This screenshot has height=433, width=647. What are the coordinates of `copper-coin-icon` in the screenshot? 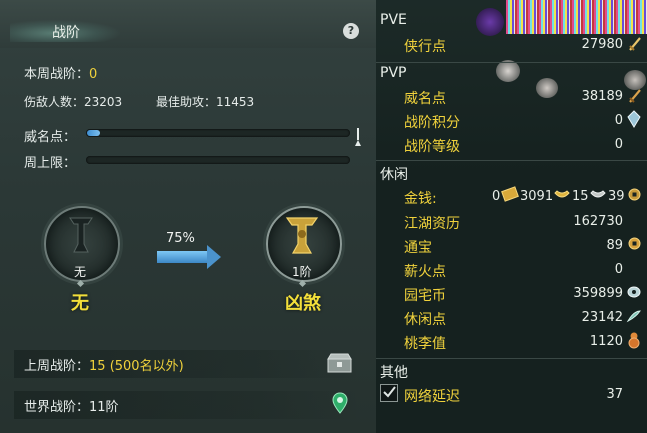 It's located at (634, 194).